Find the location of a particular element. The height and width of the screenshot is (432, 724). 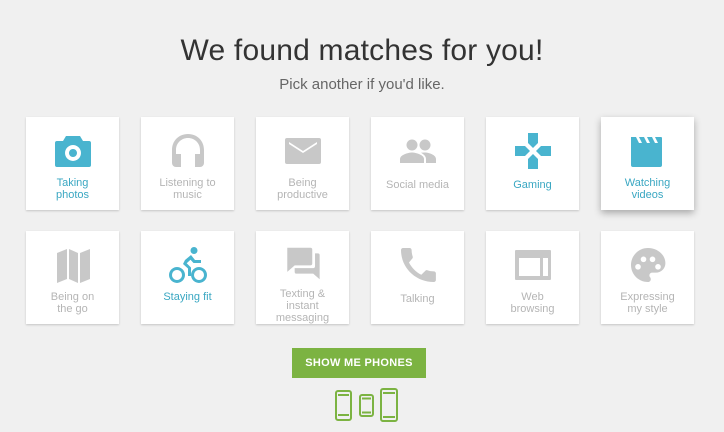

page-subtitle: Pick another if you'd like. is located at coordinates (362, 84).